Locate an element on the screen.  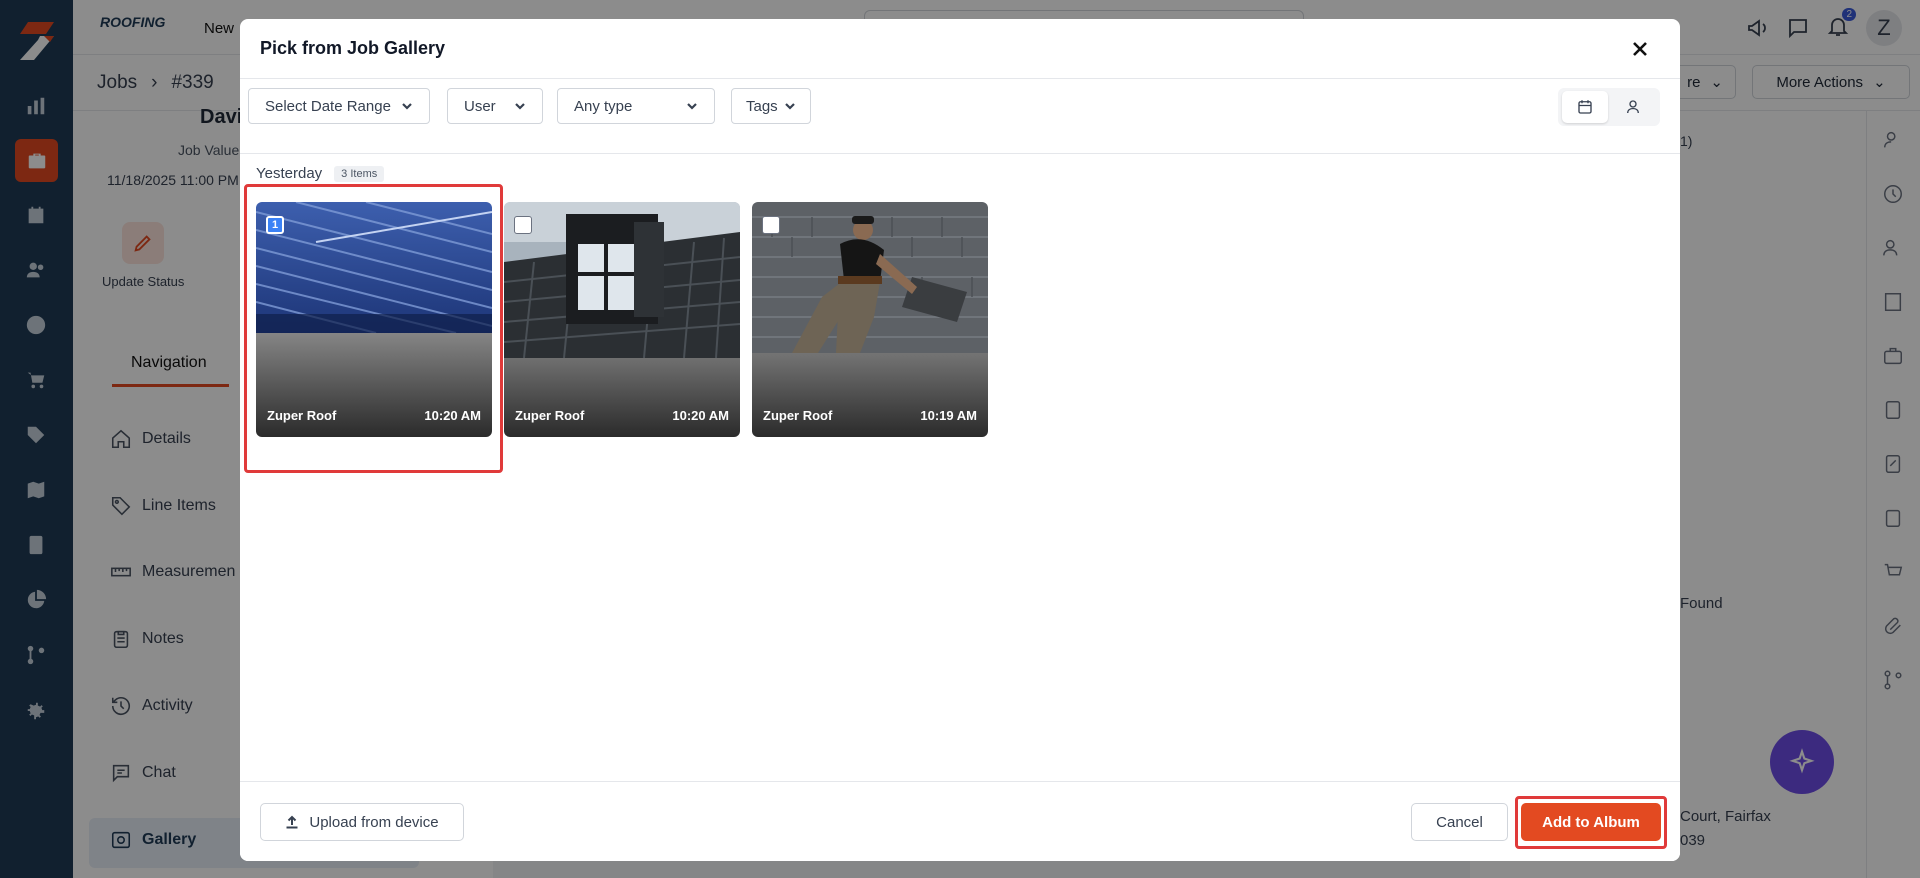
photo-card: Zuper Roof 10:20 AM is located at coordinates (622, 319).